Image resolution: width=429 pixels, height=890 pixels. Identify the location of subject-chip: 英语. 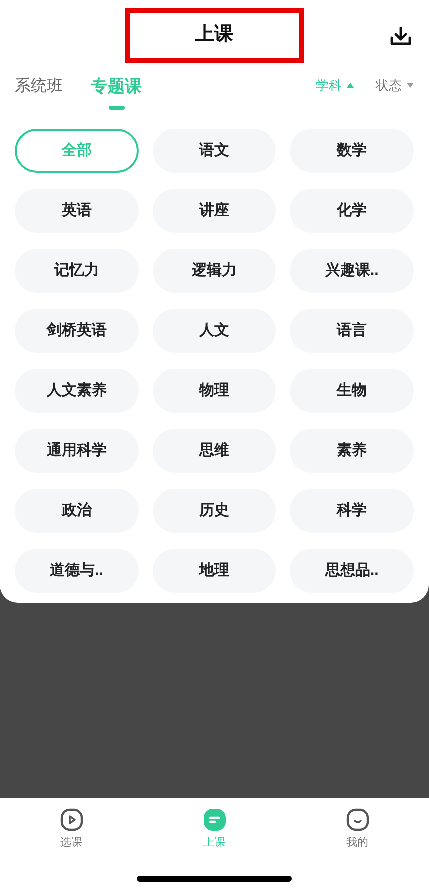
(77, 211).